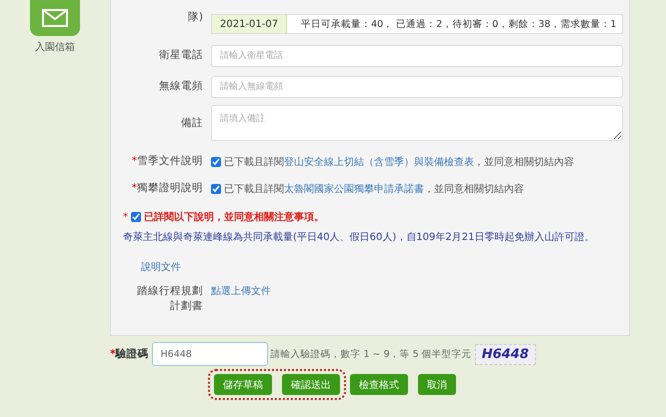 The height and width of the screenshot is (417, 666). I want to click on field-label: *雪季文件說明, so click(166, 161).